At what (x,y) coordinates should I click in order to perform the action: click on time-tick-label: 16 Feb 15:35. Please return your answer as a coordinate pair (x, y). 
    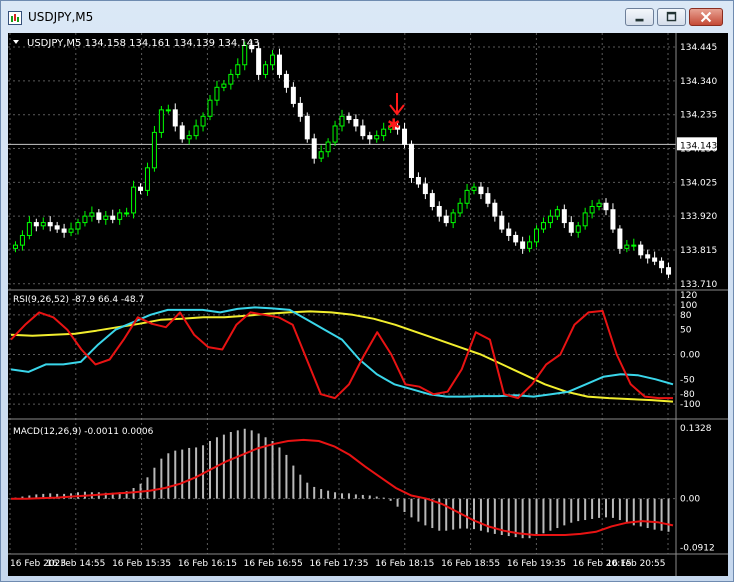
    Looking at the image, I should click on (141, 564).